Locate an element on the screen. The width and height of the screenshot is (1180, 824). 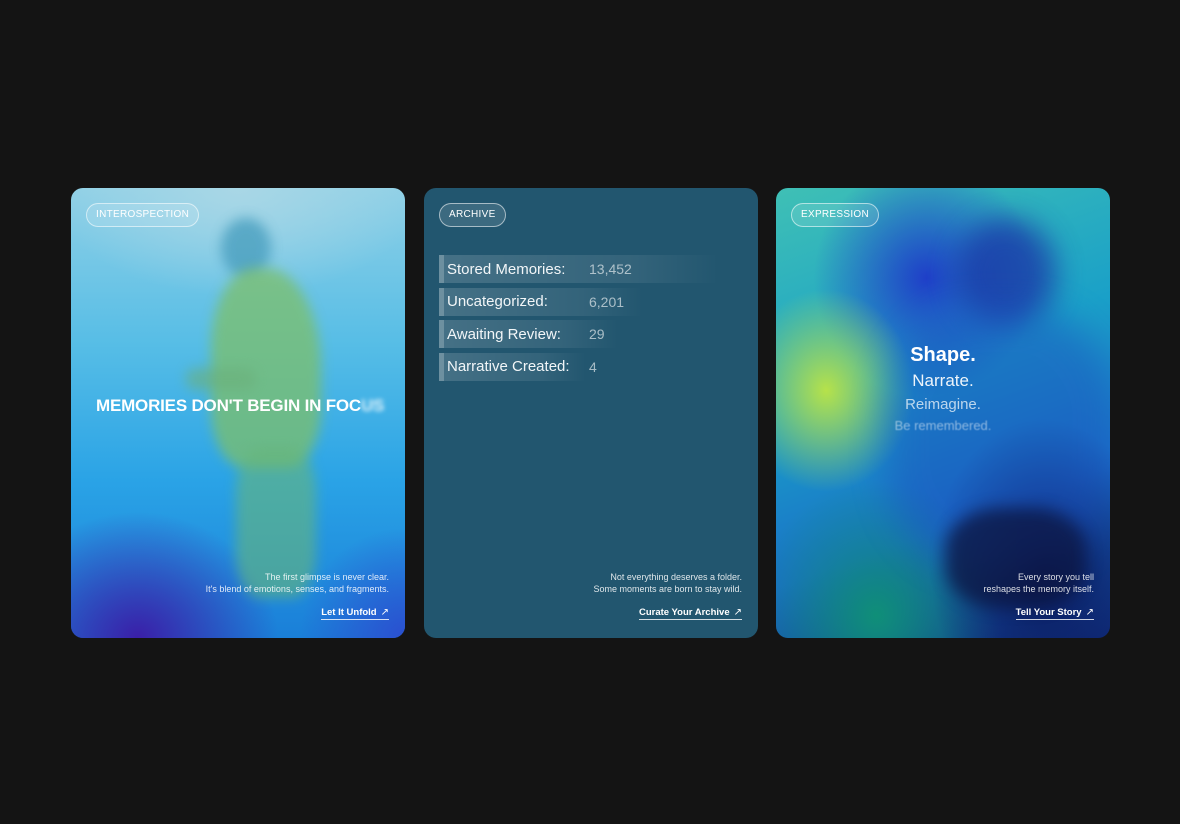
stat-row-narrative-created: Narrative Created: 4 is located at coordinates (535, 366).